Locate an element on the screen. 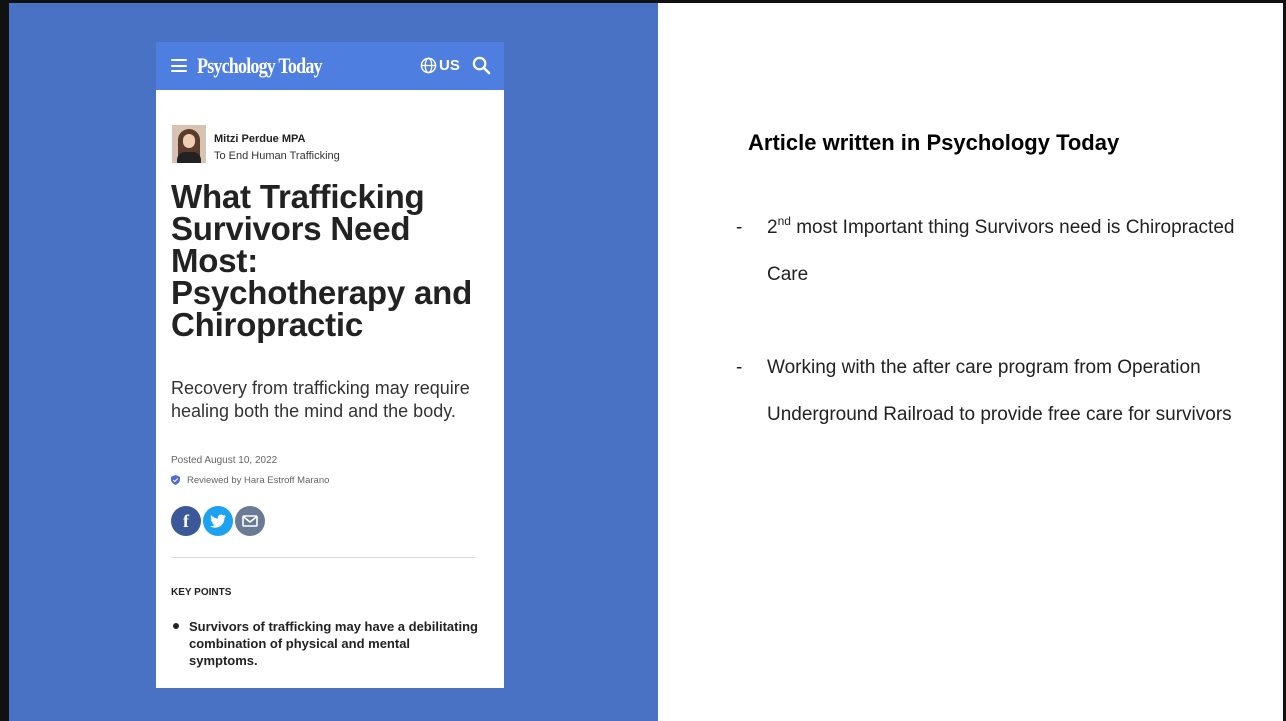  slide-title: Article written in Psychology Today is located at coordinates (934, 142).